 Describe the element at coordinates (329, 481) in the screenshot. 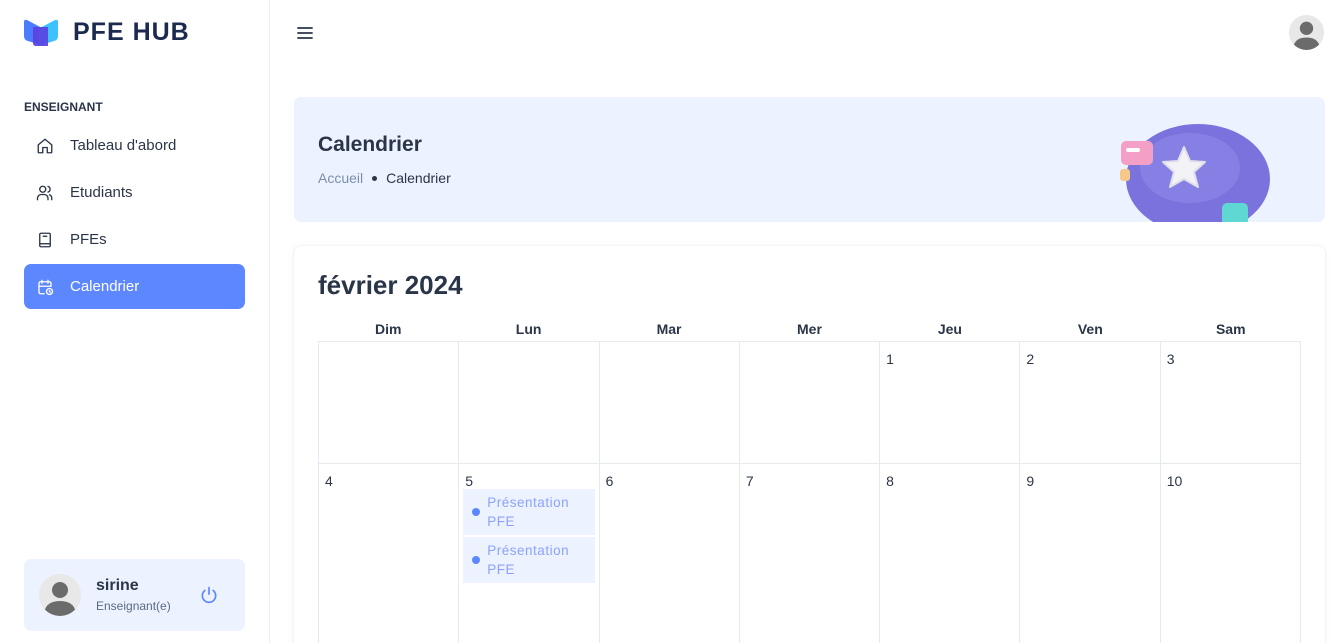

I see `day-number: 4` at that location.